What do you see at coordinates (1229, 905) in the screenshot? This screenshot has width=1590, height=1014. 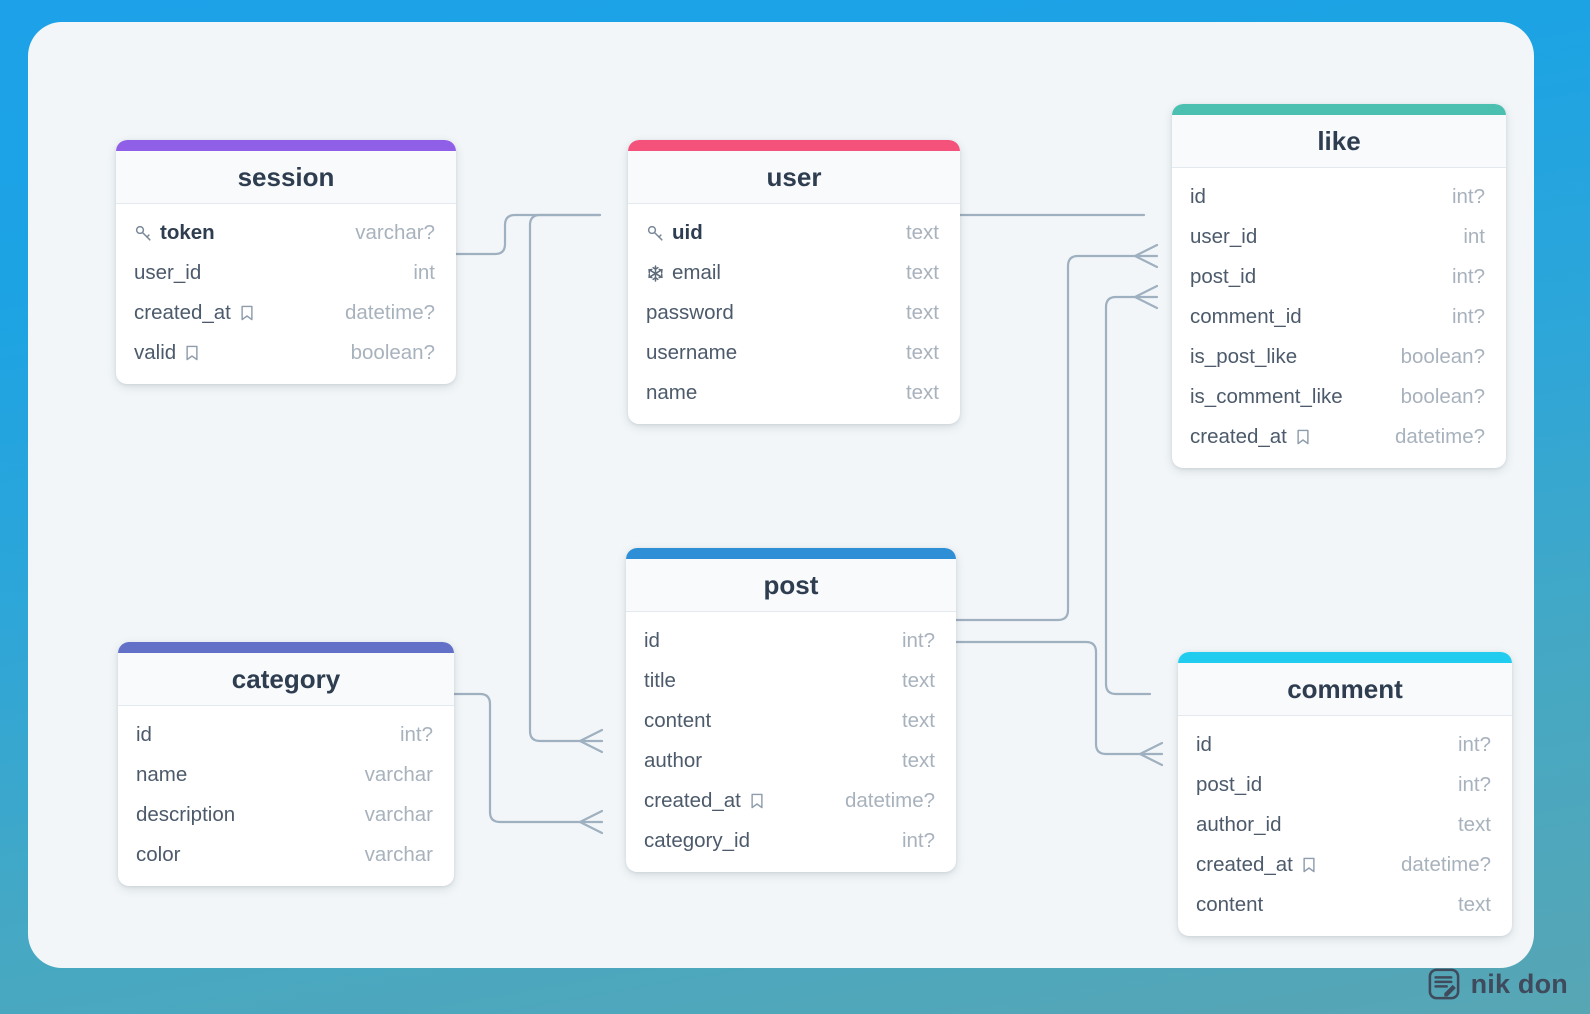 I see `column-name-group: content` at bounding box center [1229, 905].